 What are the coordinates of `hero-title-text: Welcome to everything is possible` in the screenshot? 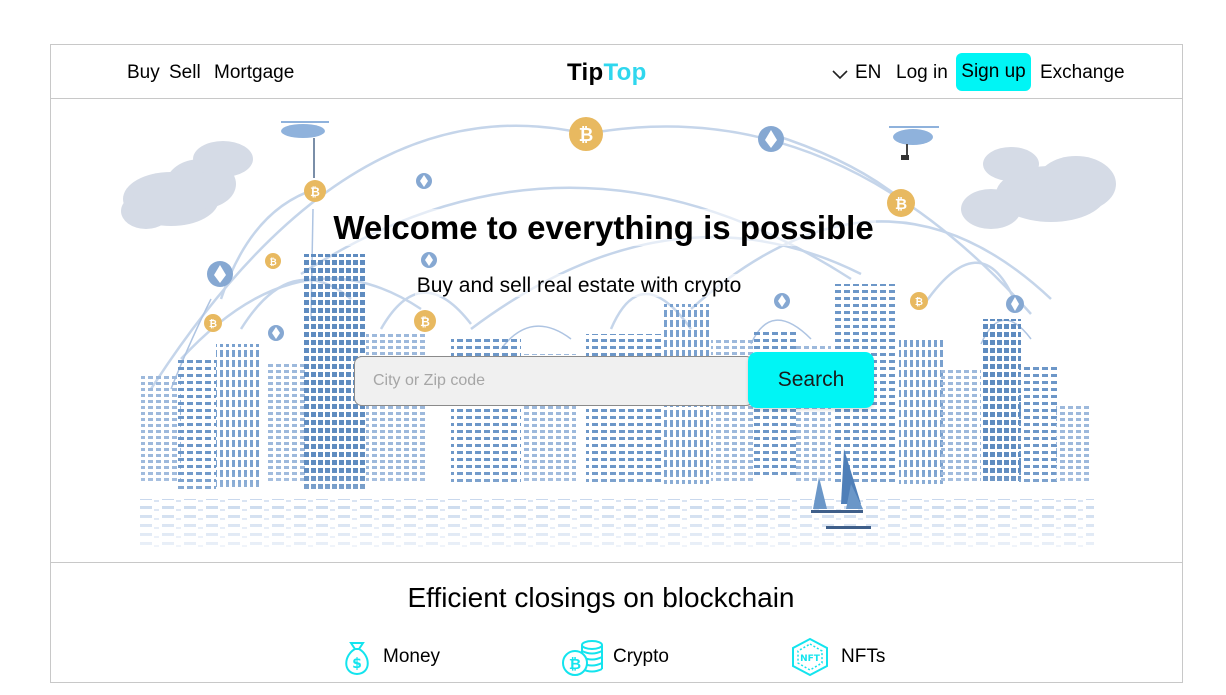 It's located at (603, 227).